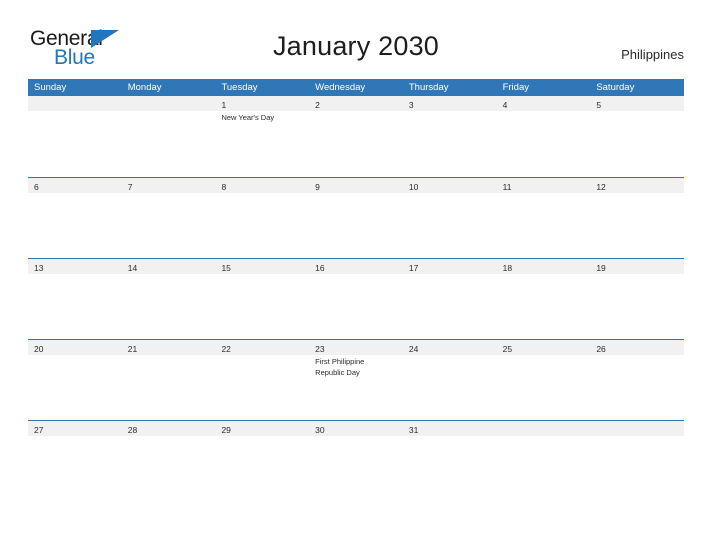  I want to click on weekday-header-saturday: Saturday, so click(615, 87).